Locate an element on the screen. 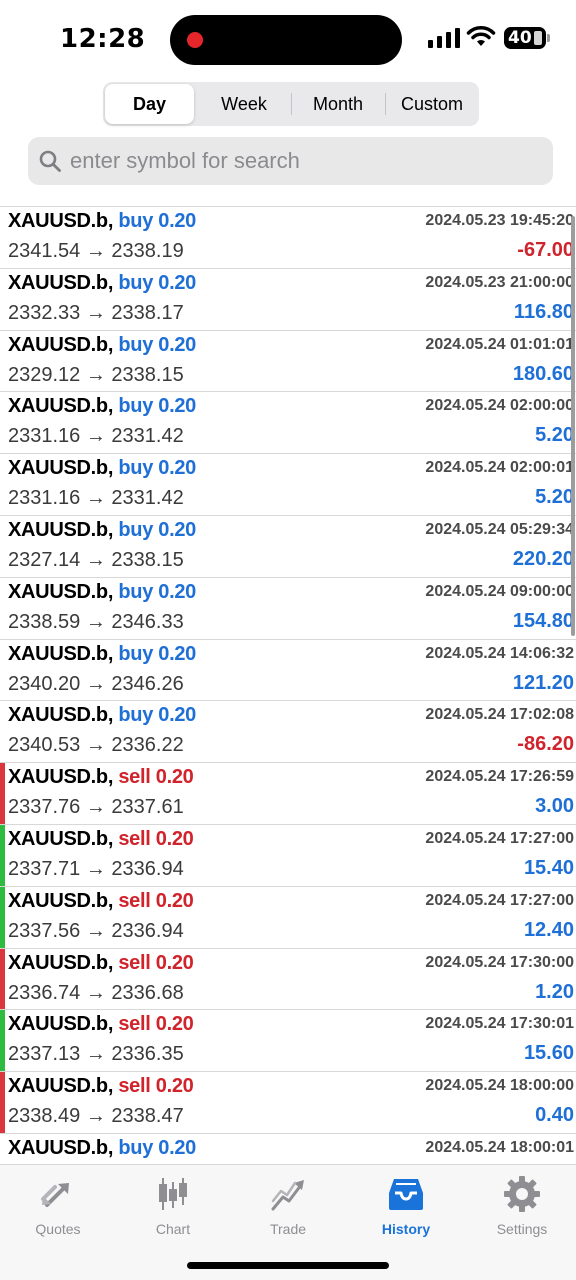  deal-prices: 2338.59 → 2346.33 is located at coordinates (96, 621).